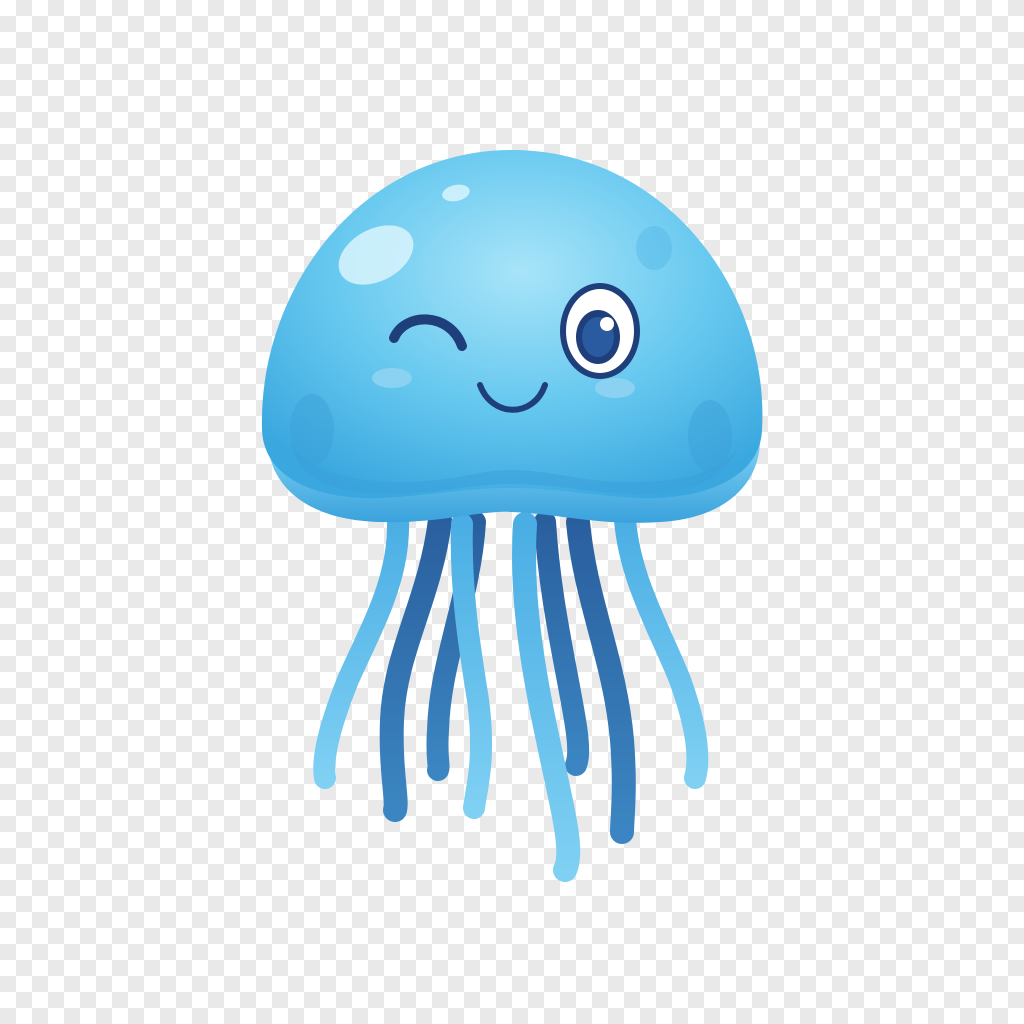  What do you see at coordinates (615, 388) in the screenshot?
I see `blush-right` at bounding box center [615, 388].